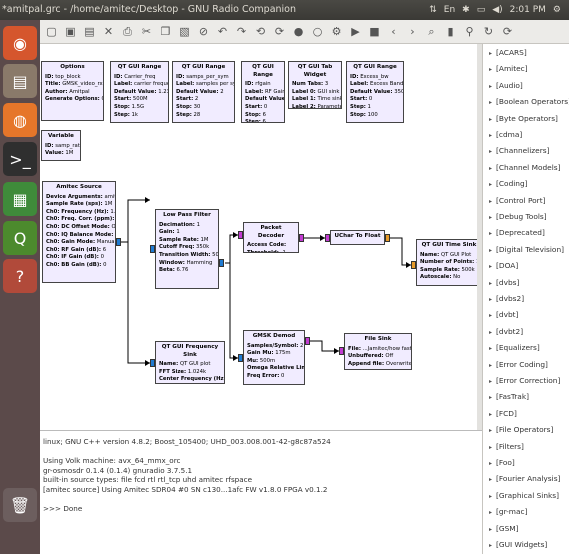 This screenshot has height=554, width=569. What do you see at coordinates (526, 249) in the screenshot?
I see `category-item: ▸ [Digital Television]` at bounding box center [526, 249].